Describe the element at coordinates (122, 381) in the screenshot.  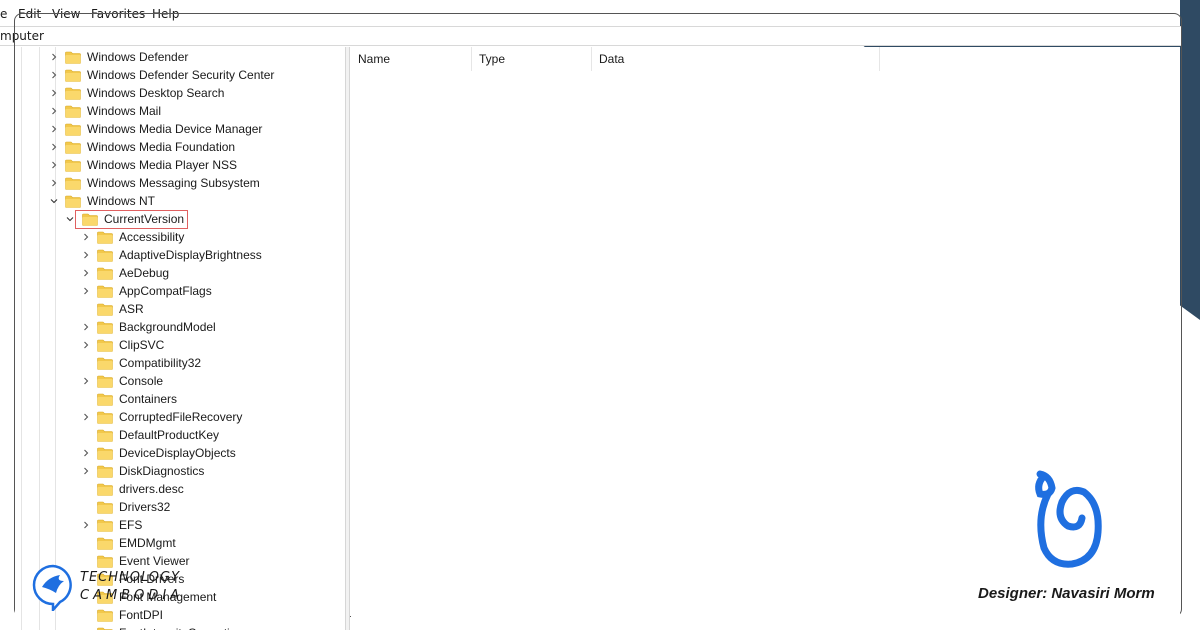
I see `tree-node: Console` at that location.